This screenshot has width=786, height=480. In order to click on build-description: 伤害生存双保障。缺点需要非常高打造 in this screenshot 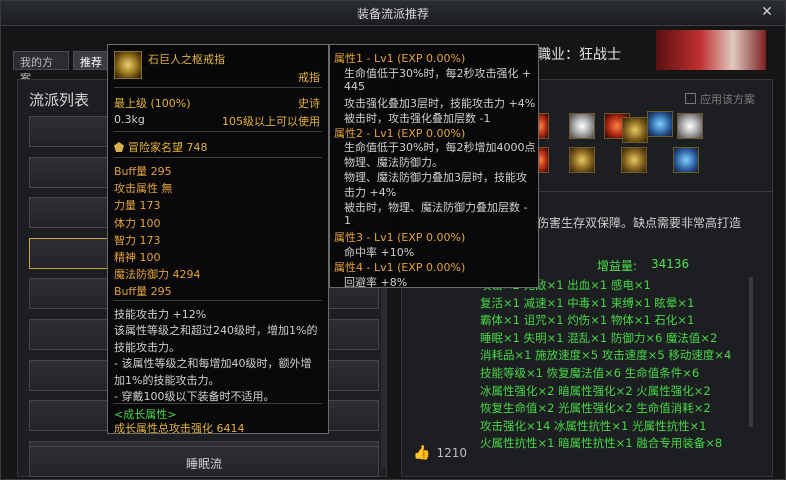, I will do `click(639, 223)`.